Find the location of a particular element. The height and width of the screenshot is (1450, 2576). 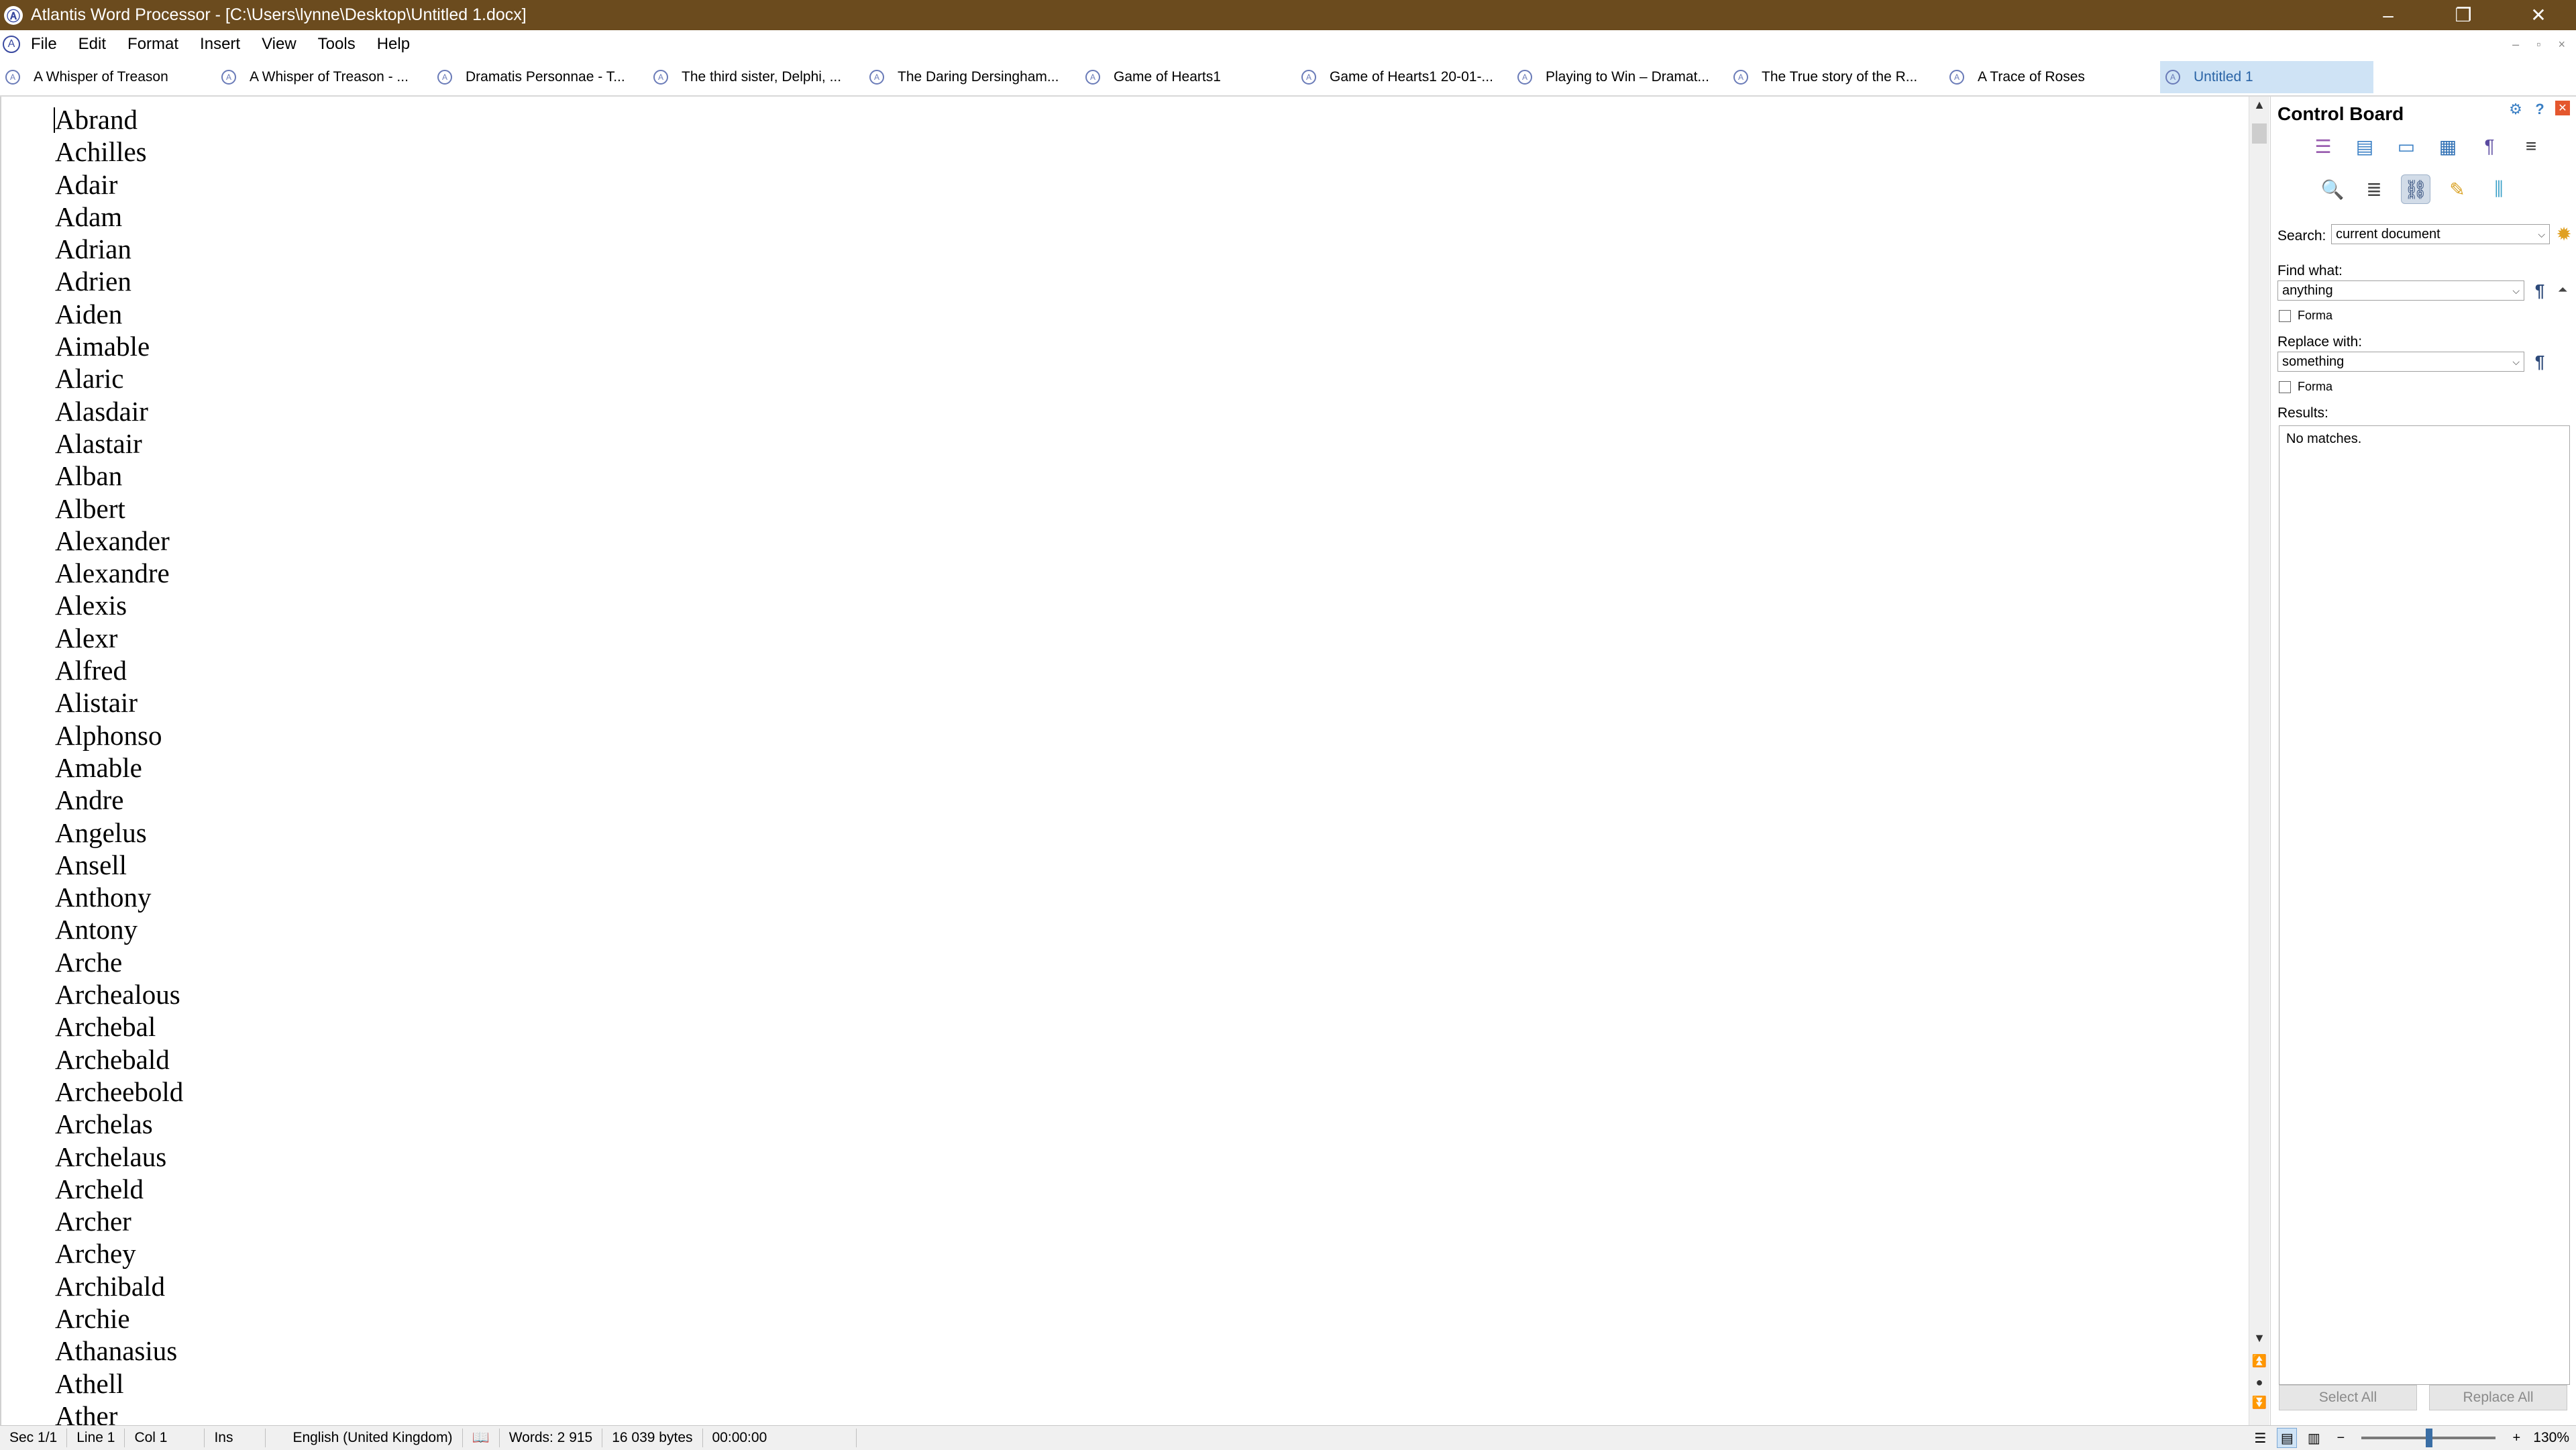

close-panel-icon: ✕ is located at coordinates (2562, 108).